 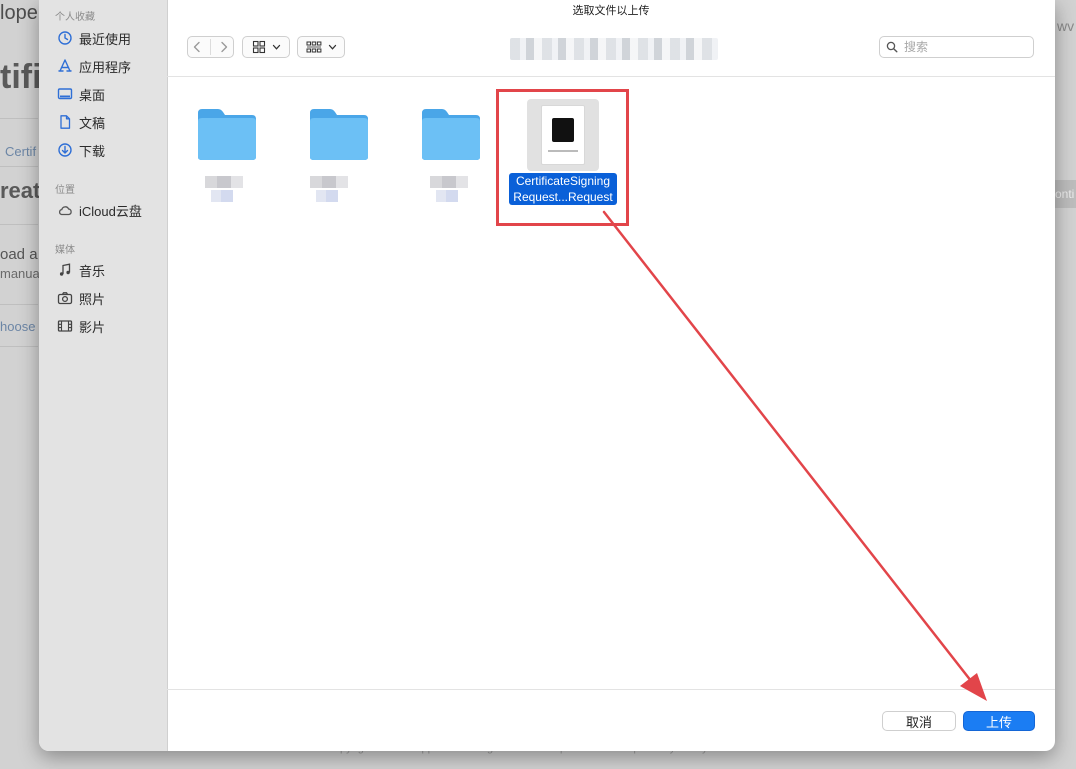 What do you see at coordinates (65, 270) in the screenshot?
I see `music-icon` at bounding box center [65, 270].